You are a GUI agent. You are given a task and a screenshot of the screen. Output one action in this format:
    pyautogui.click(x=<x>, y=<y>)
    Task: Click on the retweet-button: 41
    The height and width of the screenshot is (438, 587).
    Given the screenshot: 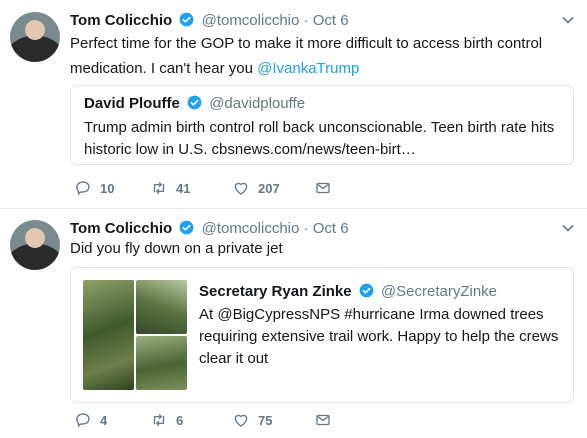 What is the action you would take?
    pyautogui.click(x=170, y=188)
    